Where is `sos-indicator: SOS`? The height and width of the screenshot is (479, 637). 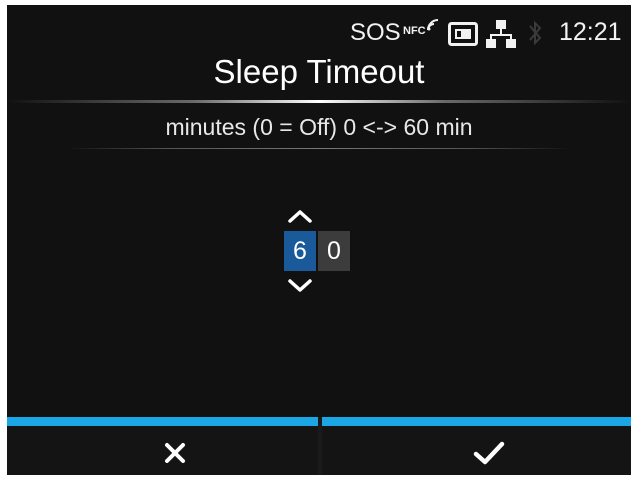 sos-indicator: SOS is located at coordinates (375, 32).